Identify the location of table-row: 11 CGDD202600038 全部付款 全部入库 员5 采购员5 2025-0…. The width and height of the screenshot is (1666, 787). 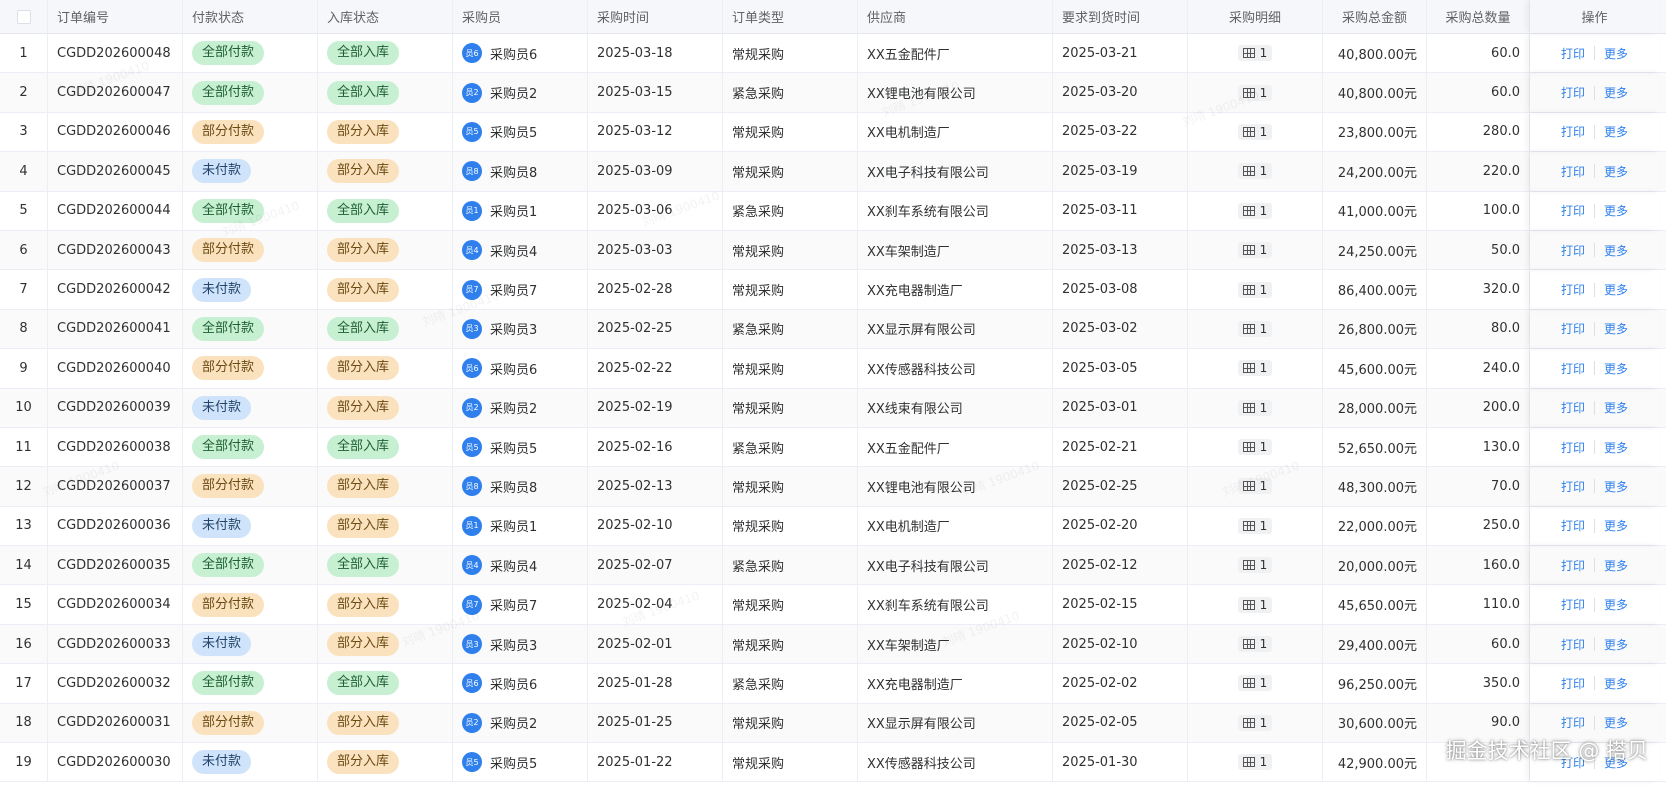
(833, 447).